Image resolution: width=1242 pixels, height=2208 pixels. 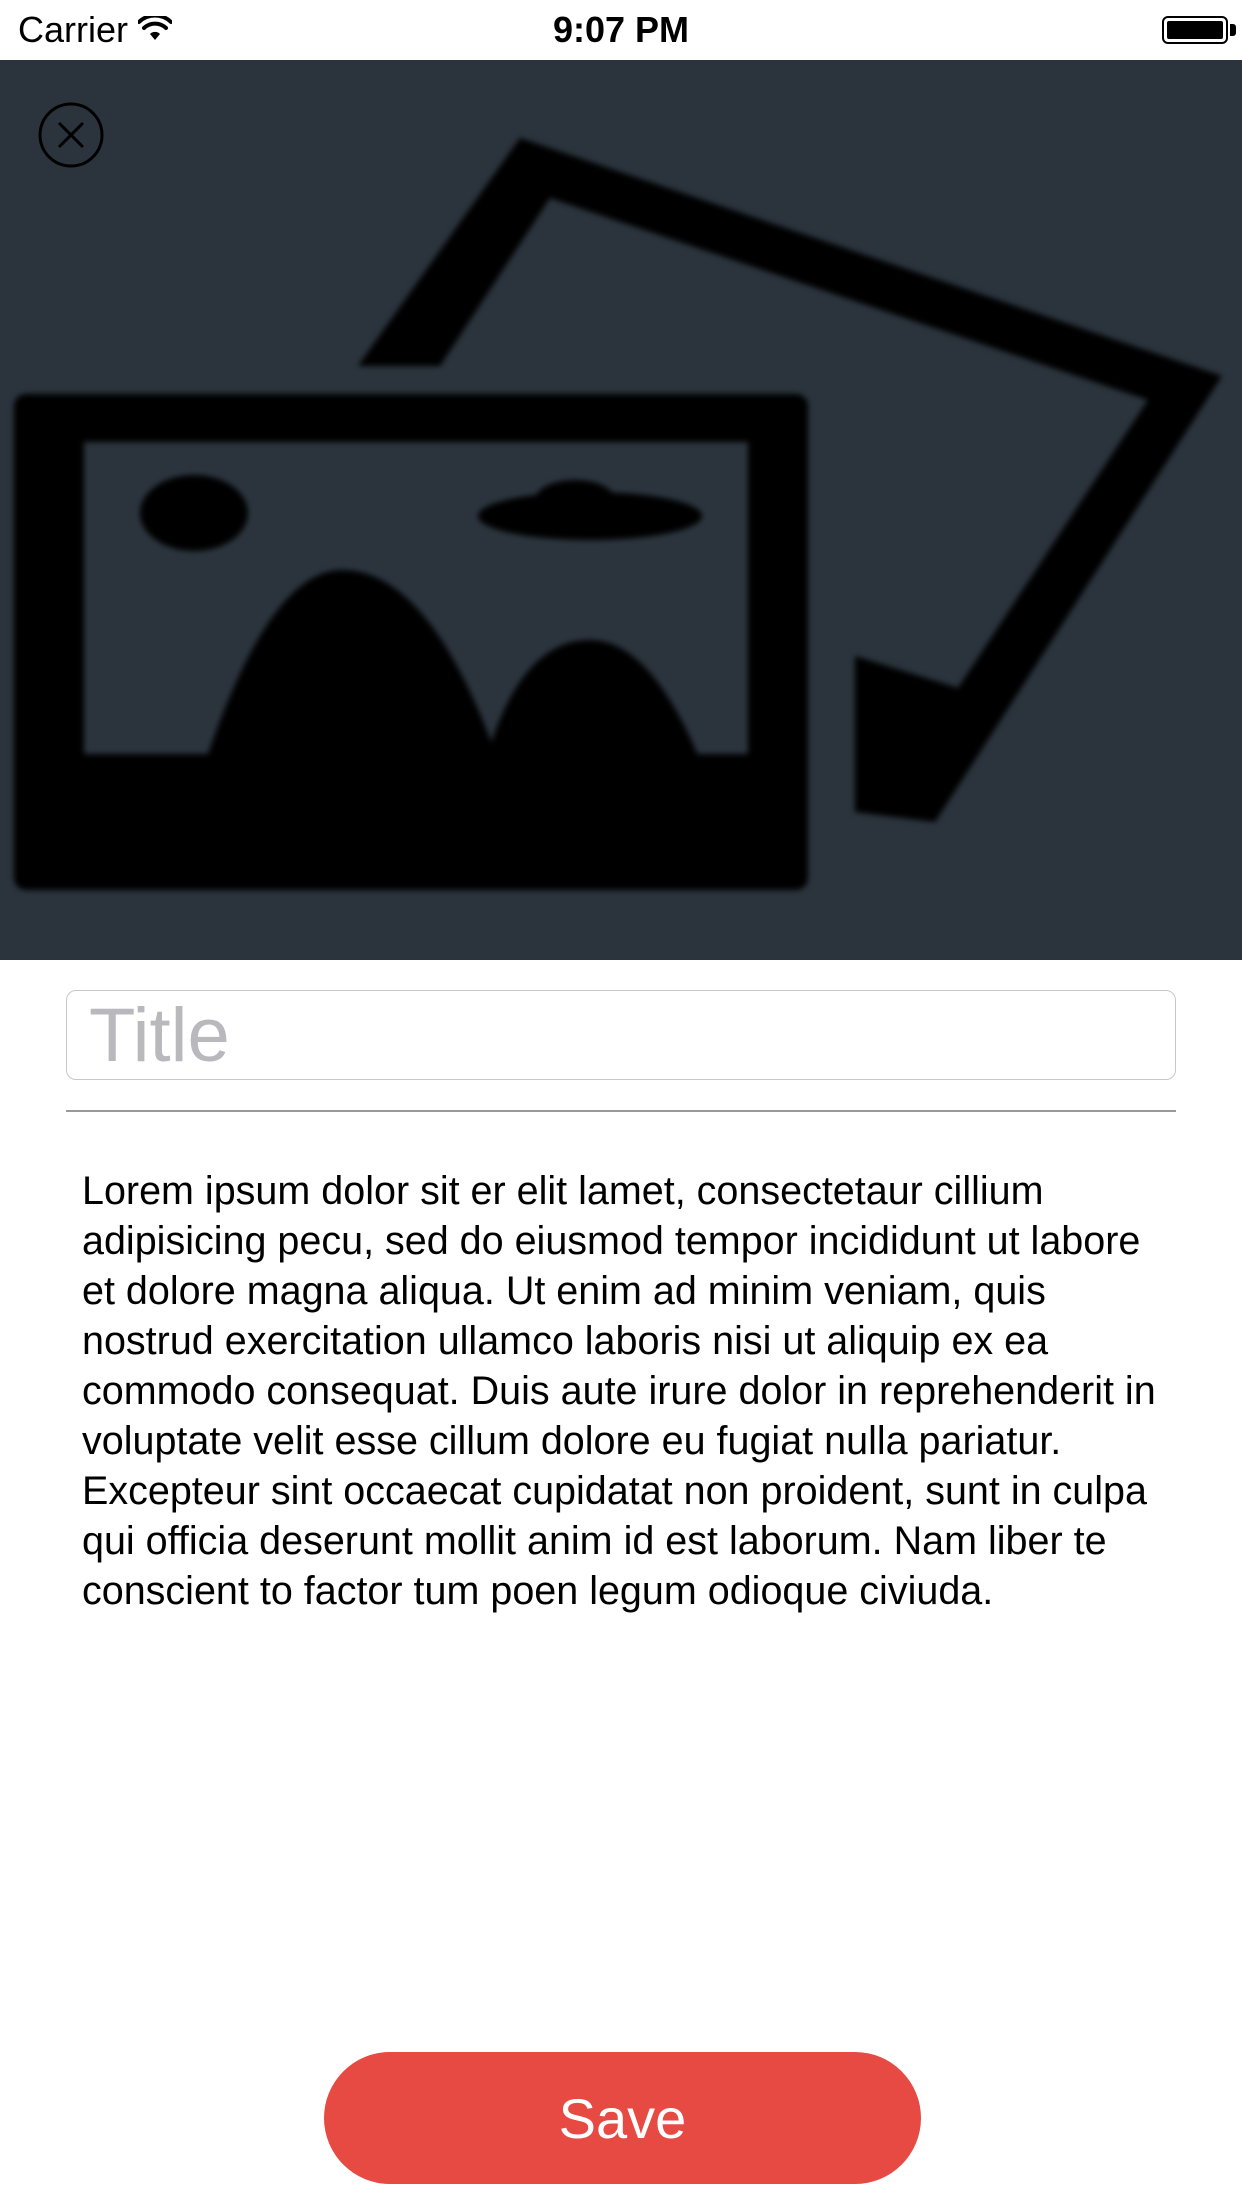 I want to click on close-button, so click(x=71, y=135).